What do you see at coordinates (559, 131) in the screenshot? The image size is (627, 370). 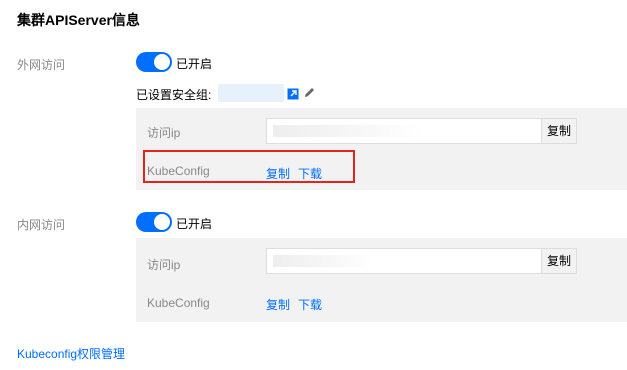 I see `external-ip-copy-button: 复制` at bounding box center [559, 131].